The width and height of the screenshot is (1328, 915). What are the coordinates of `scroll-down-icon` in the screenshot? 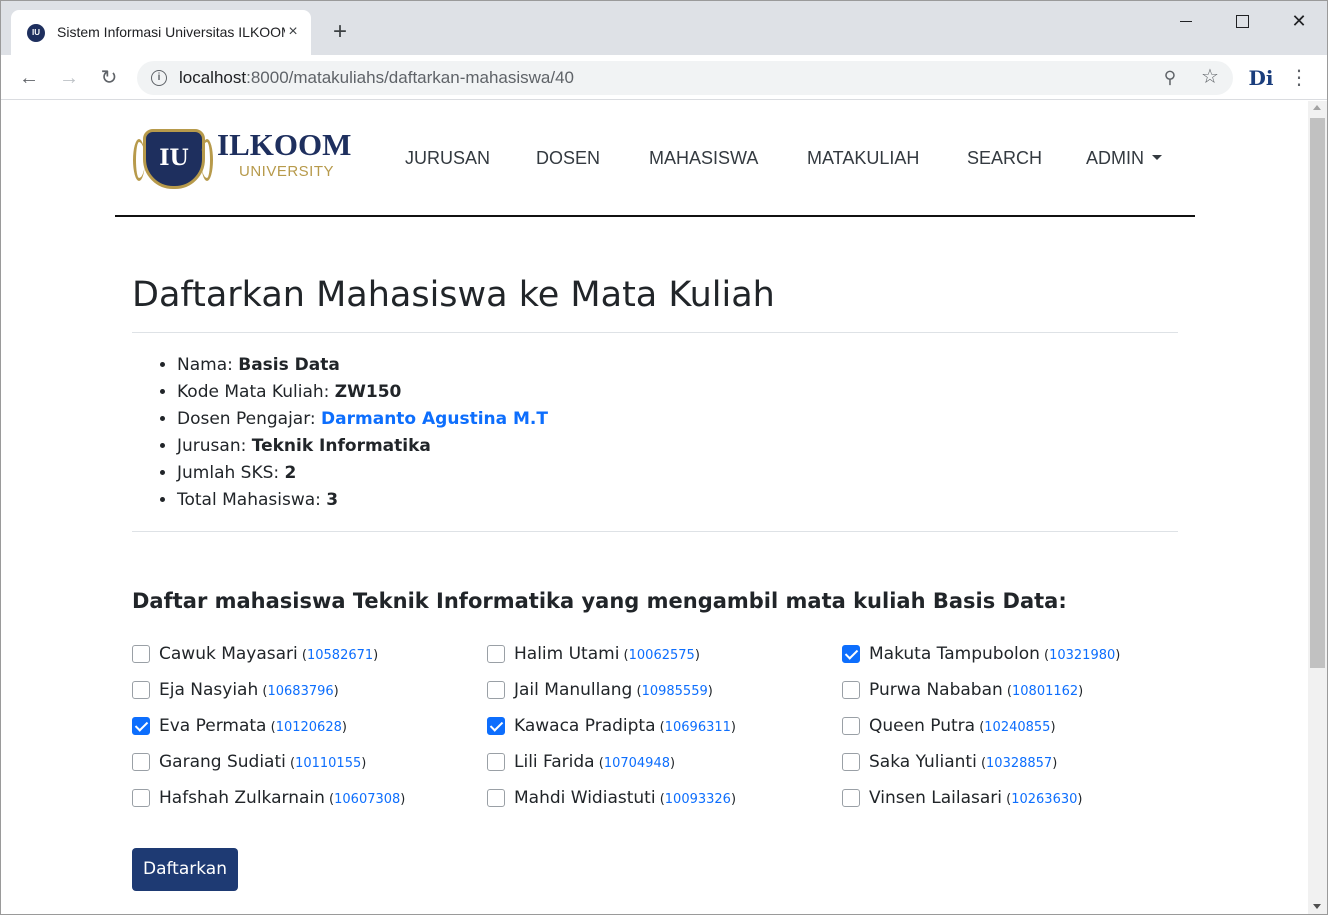 It's located at (1317, 906).